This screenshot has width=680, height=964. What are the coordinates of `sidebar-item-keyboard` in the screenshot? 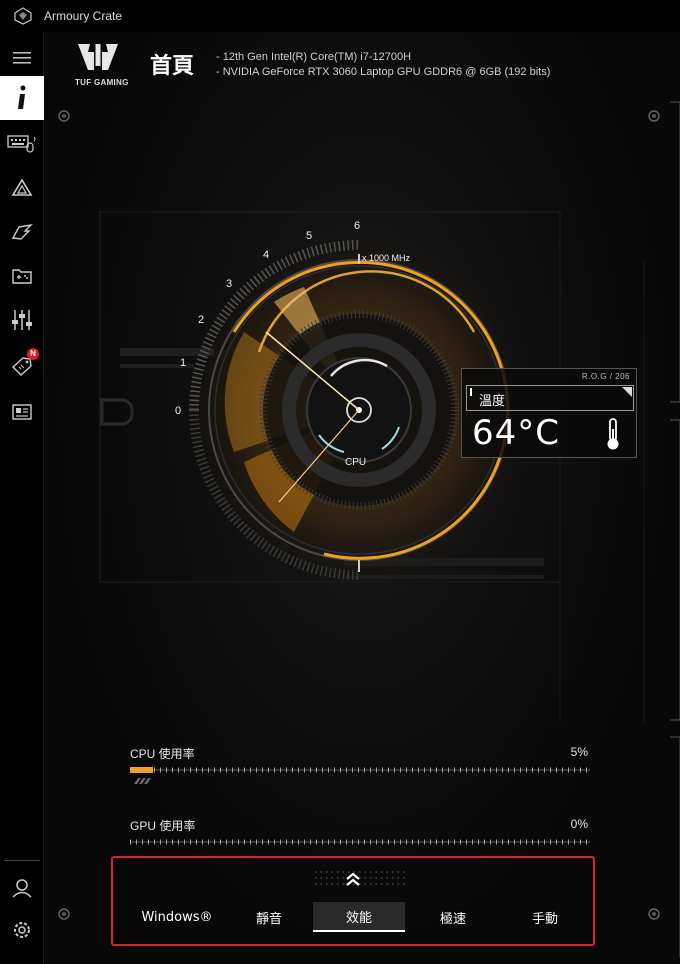 It's located at (22, 144).